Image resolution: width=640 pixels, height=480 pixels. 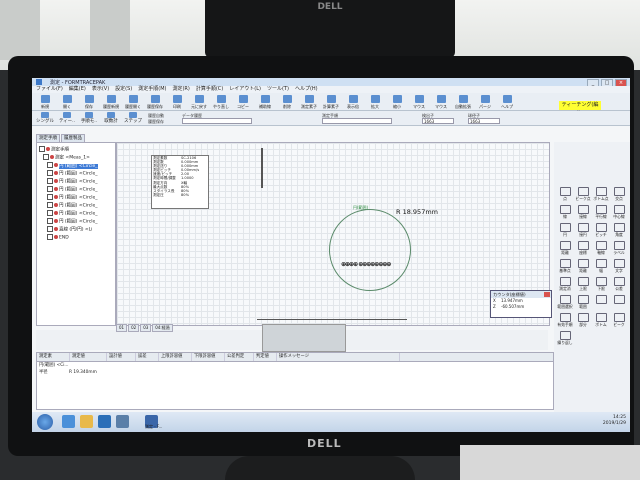 What do you see at coordinates (547, 294) in the screenshot?
I see `counter-close-icon` at bounding box center [547, 294].